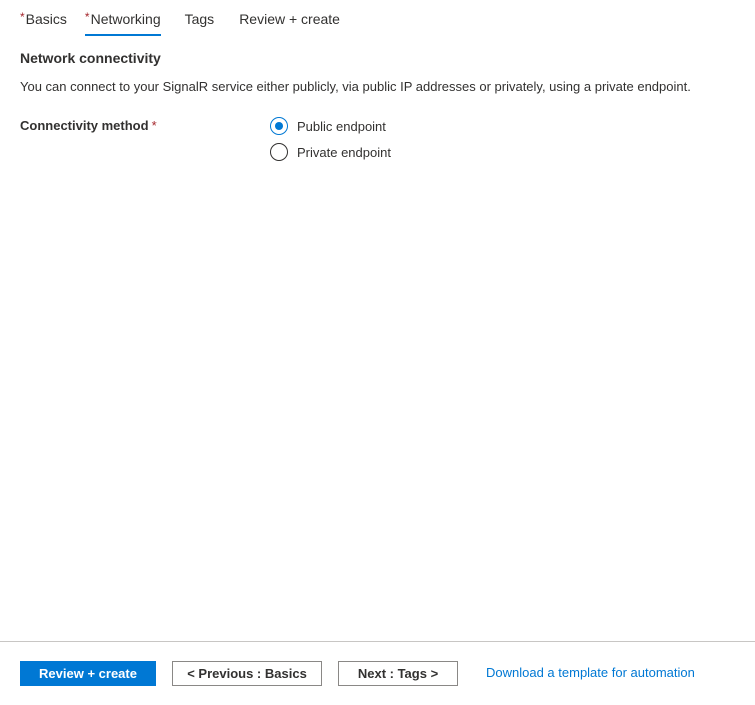 Image resolution: width=755 pixels, height=705 pixels. I want to click on next-button: Next : Tags >, so click(398, 673).